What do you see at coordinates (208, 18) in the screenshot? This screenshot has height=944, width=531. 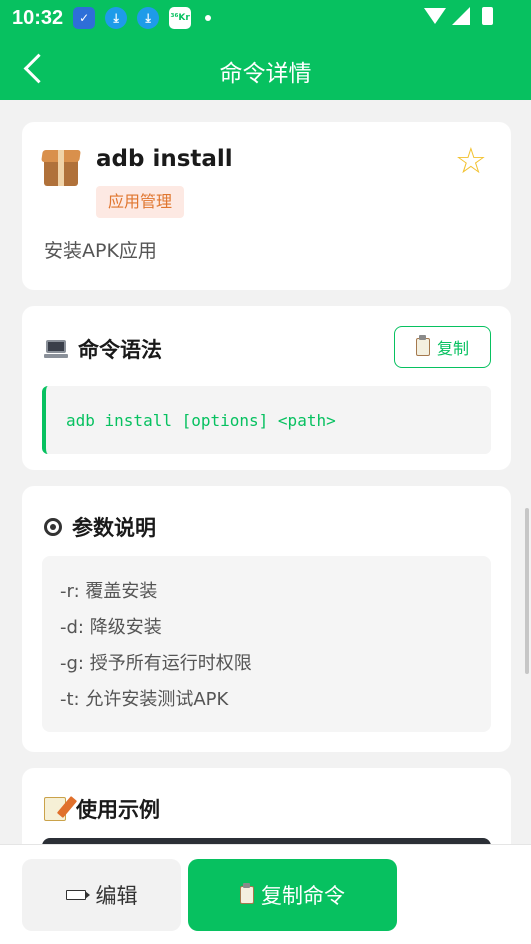 I see `notification-dot-icon` at bounding box center [208, 18].